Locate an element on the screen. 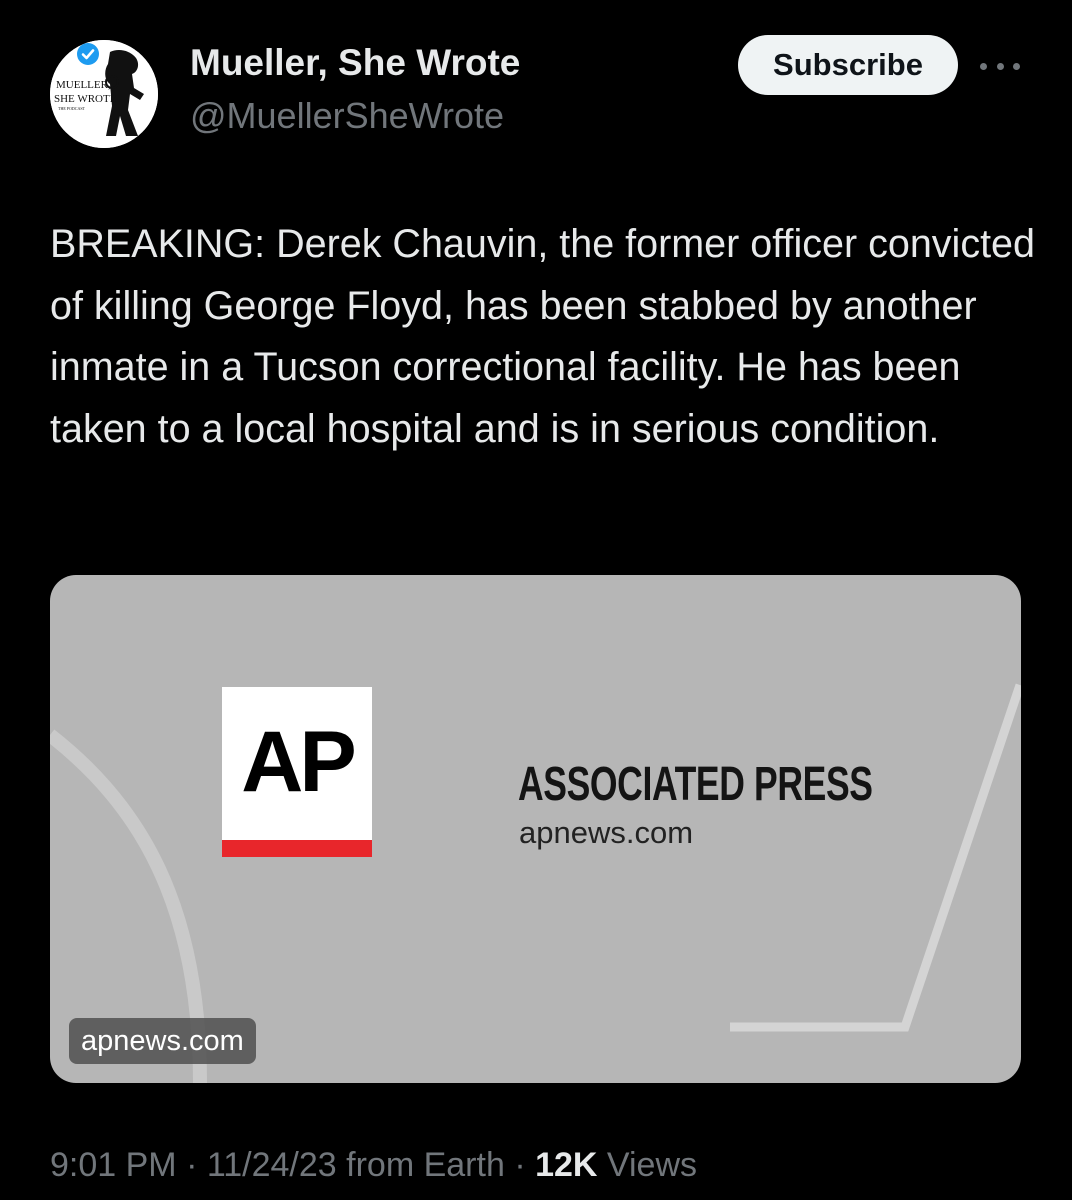 The image size is (1072, 1200). card-domain-badge: apnews.com is located at coordinates (162, 1041).